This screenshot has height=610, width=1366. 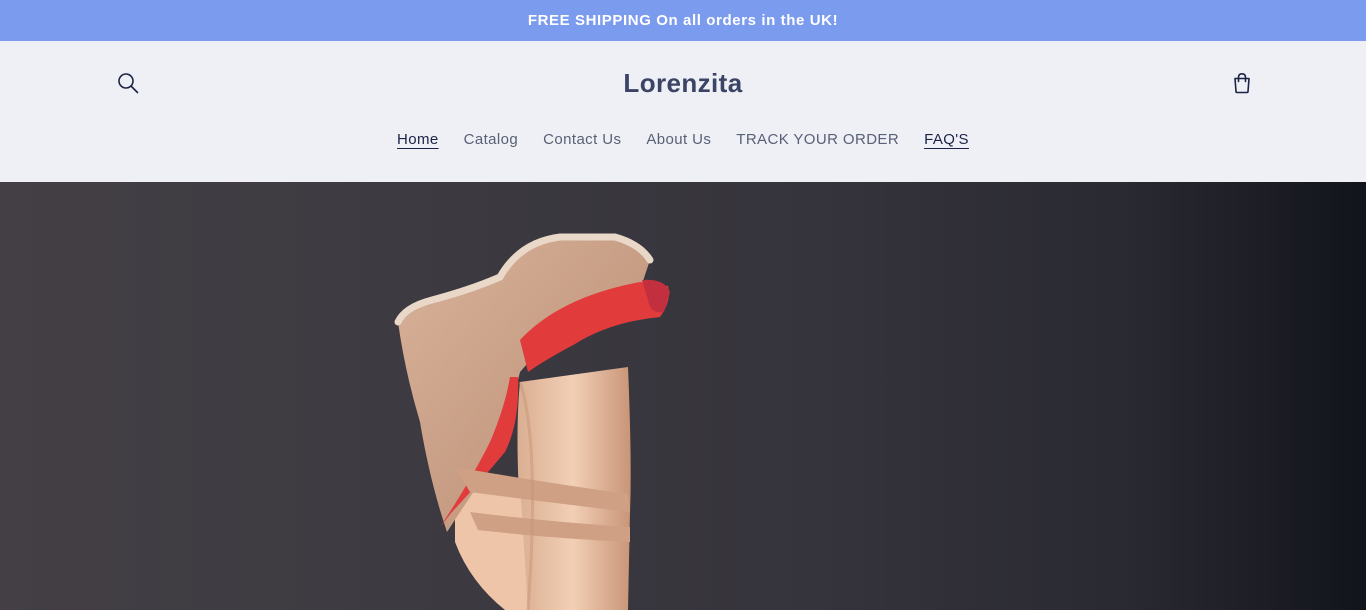 What do you see at coordinates (818, 140) in the screenshot?
I see `nav-item-track-your-order: TRACK YOUR ORDER` at bounding box center [818, 140].